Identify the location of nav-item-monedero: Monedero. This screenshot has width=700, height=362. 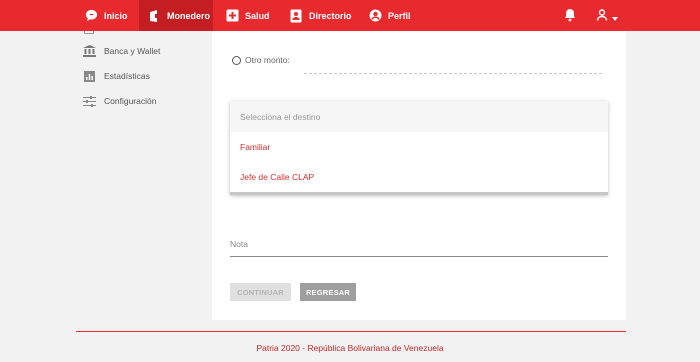
(176, 15).